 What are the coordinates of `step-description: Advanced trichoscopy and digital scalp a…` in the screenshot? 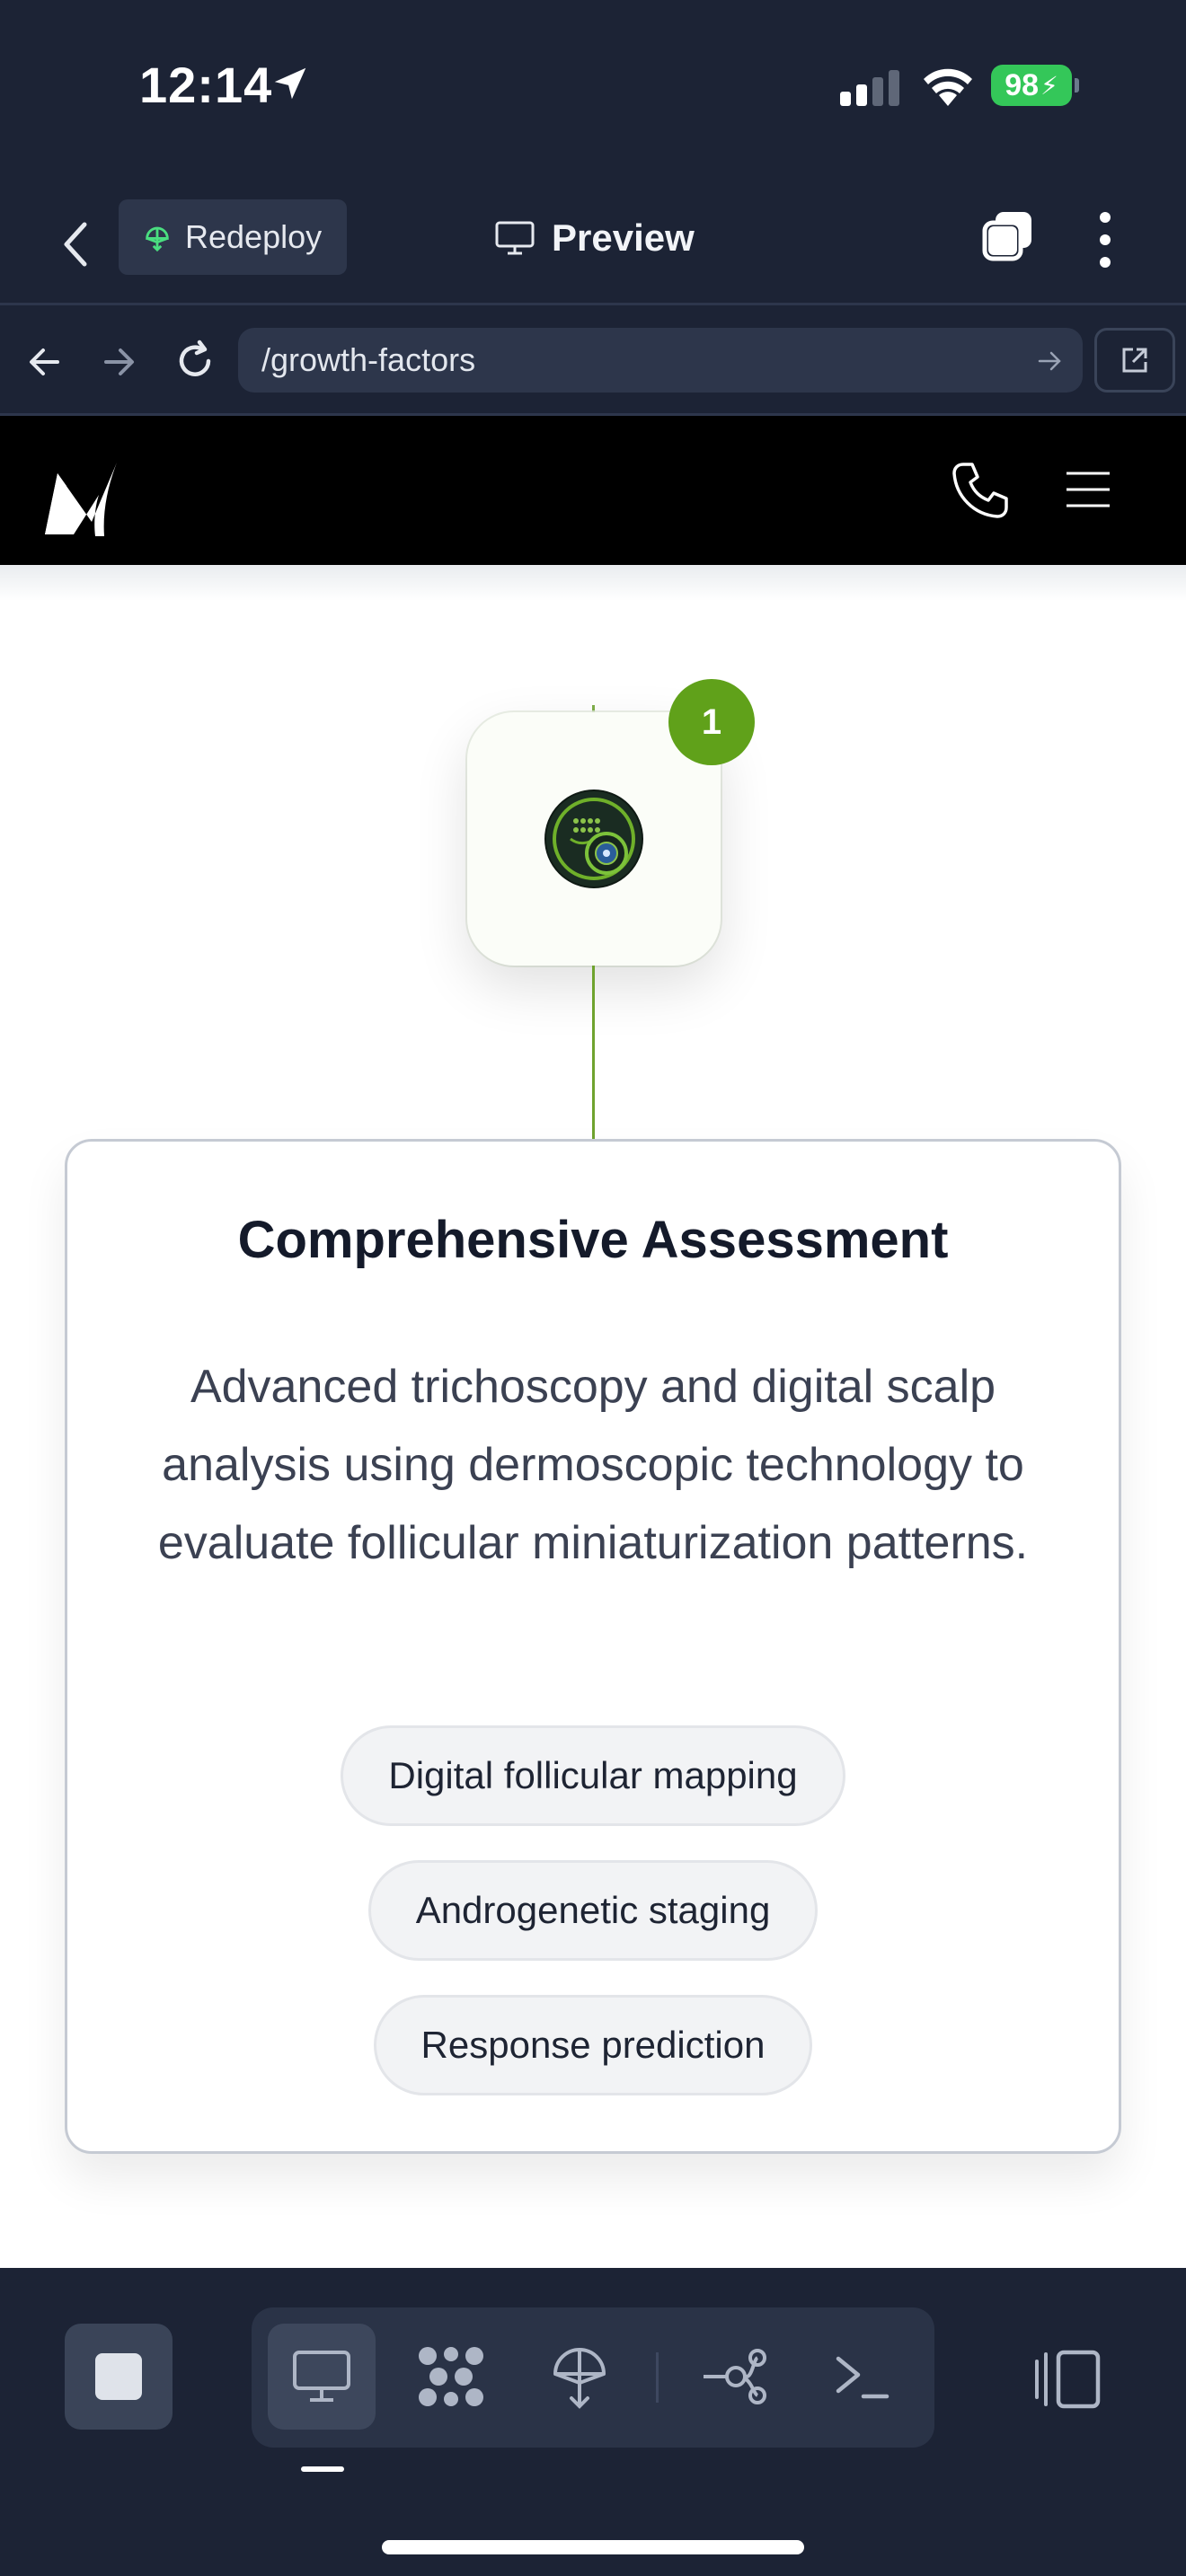 It's located at (593, 1465).